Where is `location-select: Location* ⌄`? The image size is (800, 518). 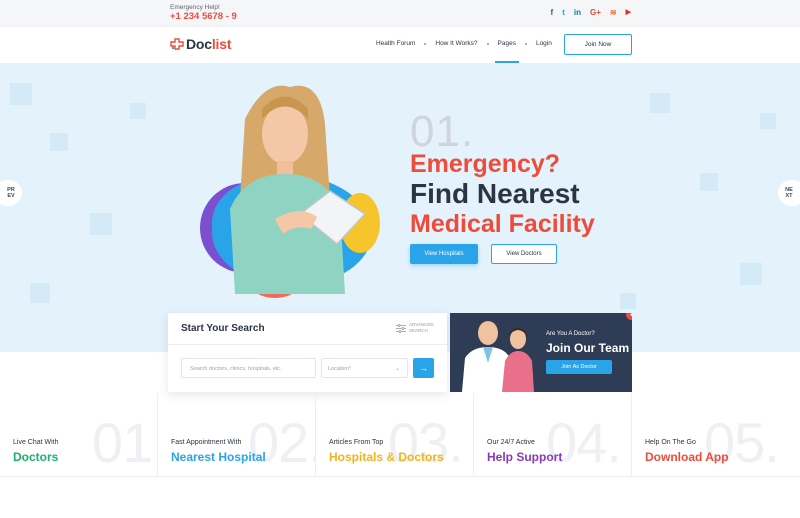 location-select: Location* ⌄ is located at coordinates (364, 368).